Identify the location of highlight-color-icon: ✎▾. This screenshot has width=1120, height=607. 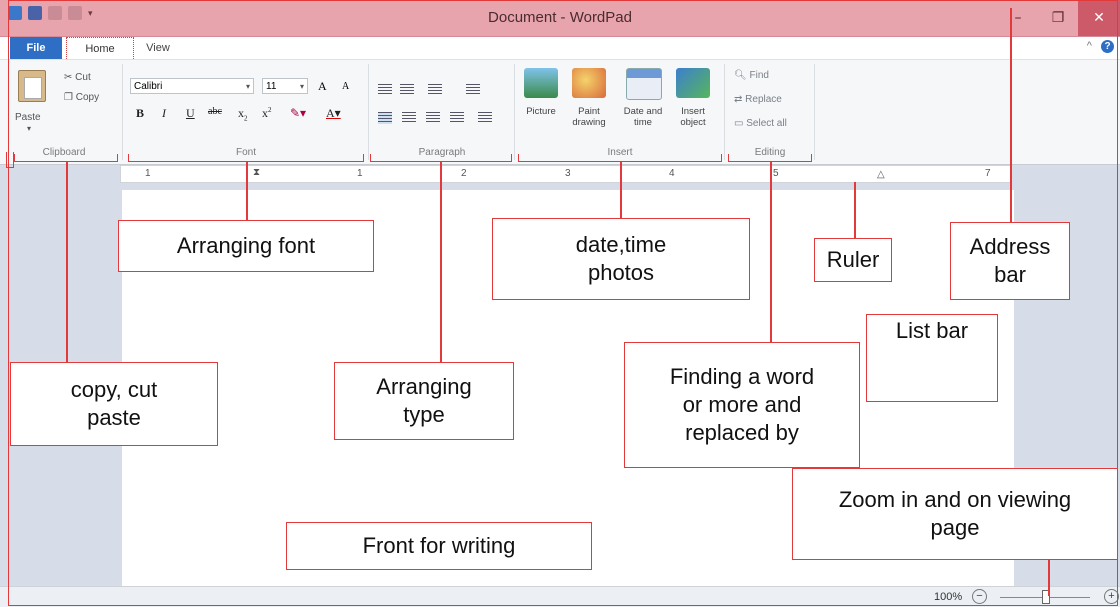
(298, 113).